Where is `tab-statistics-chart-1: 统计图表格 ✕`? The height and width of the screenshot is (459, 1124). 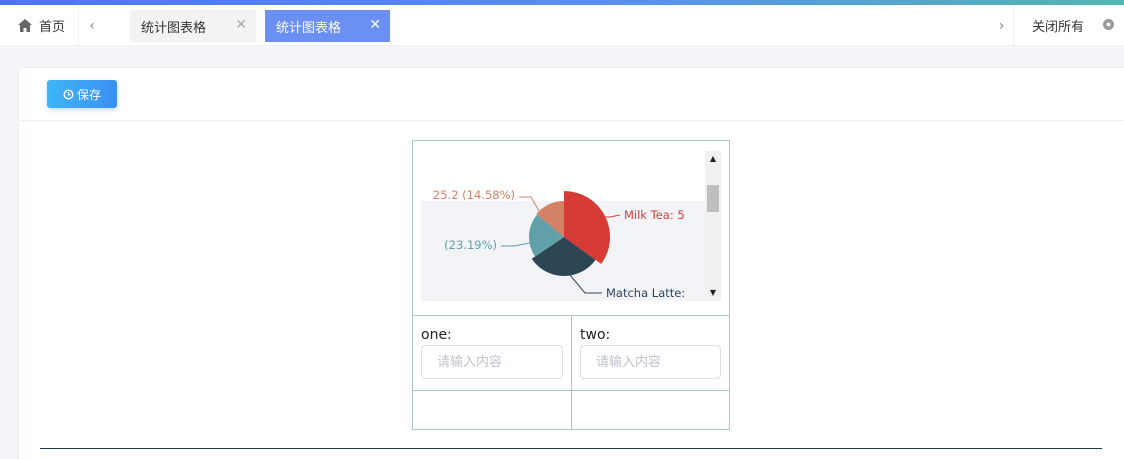
tab-statistics-chart-1: 统计图表格 ✕ is located at coordinates (193, 26).